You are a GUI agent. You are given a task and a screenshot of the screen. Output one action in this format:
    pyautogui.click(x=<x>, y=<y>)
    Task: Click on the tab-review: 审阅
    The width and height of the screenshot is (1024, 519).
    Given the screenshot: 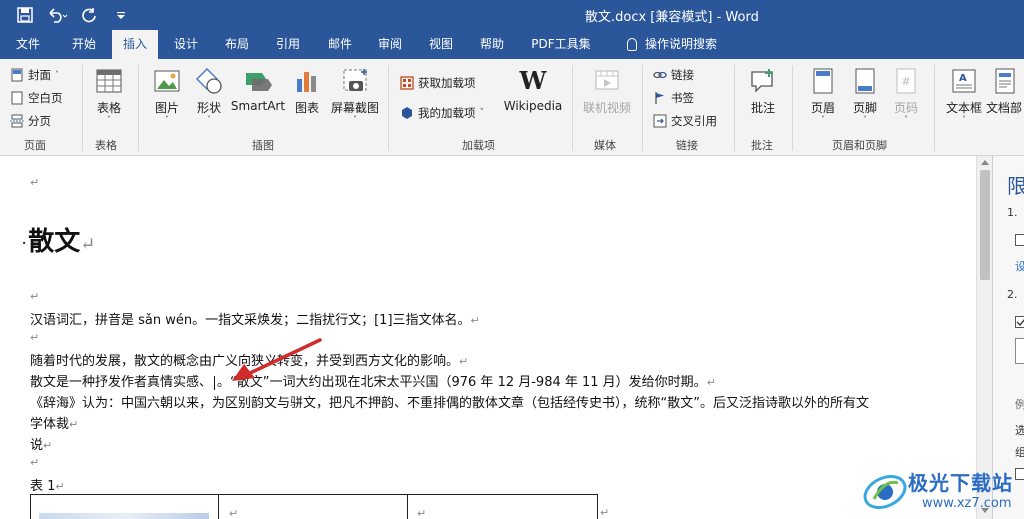 What is the action you would take?
    pyautogui.click(x=390, y=44)
    